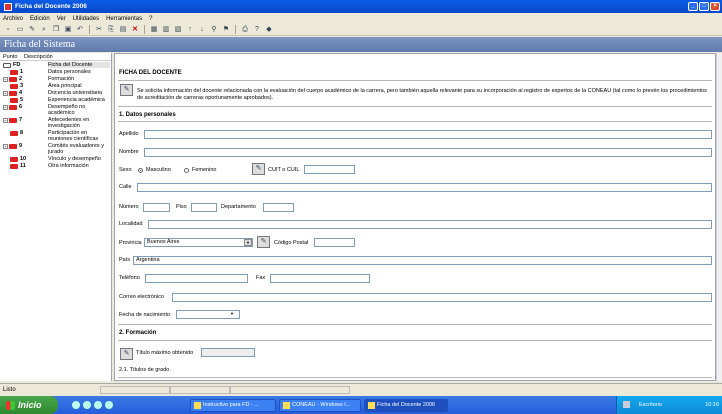  I want to click on menu-herramientas: Herramientas, so click(124, 19).